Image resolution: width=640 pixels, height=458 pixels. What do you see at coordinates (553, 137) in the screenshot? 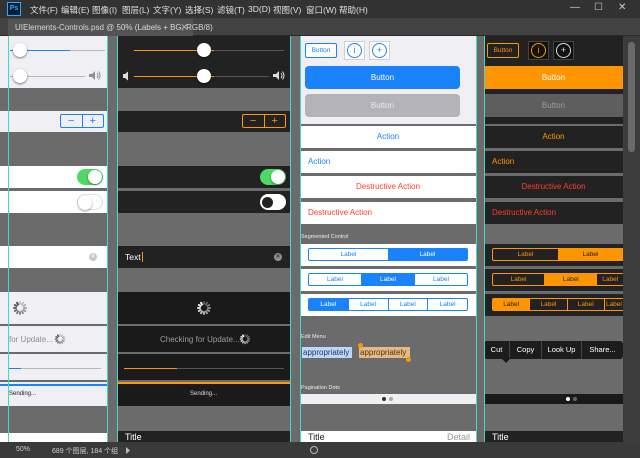
I see `dark-action-centered-row: Action` at bounding box center [553, 137].